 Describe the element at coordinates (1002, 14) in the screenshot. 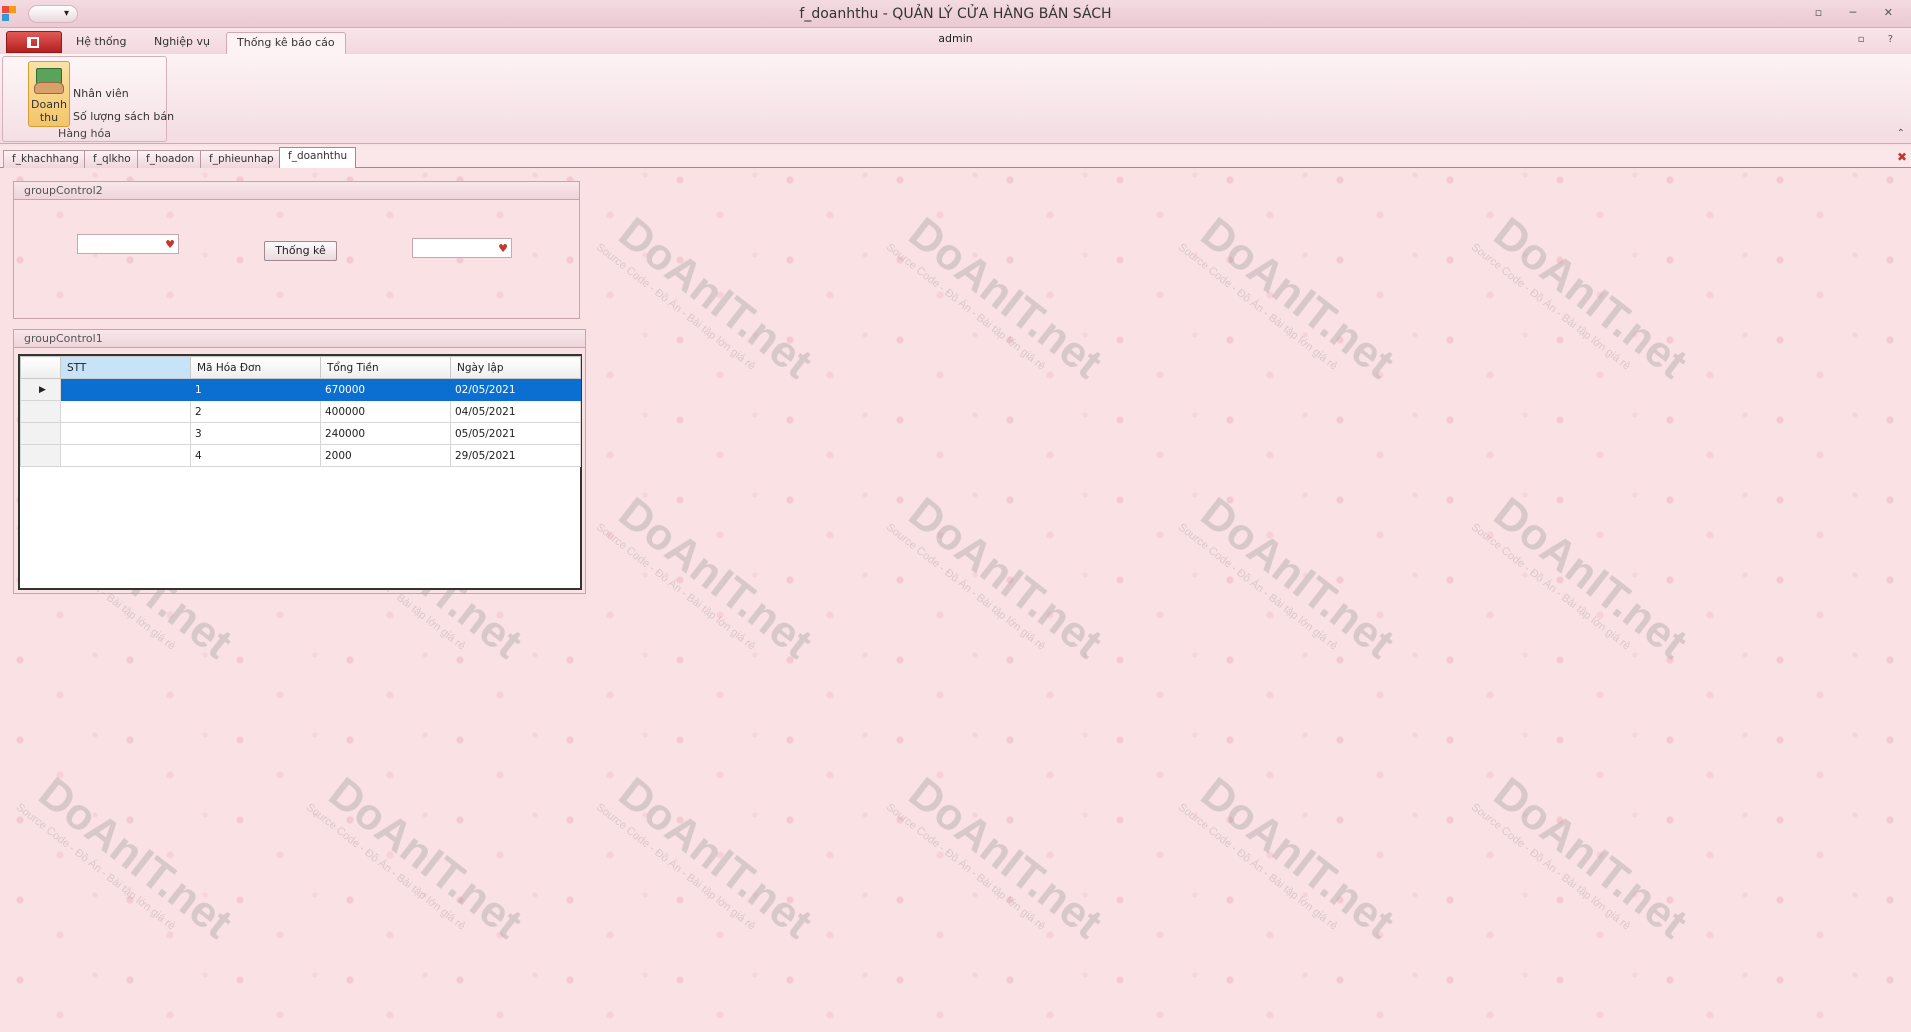

I see `window-title-app: QUẢN LÝ CỬA HÀNG BÁN SÁCH` at that location.